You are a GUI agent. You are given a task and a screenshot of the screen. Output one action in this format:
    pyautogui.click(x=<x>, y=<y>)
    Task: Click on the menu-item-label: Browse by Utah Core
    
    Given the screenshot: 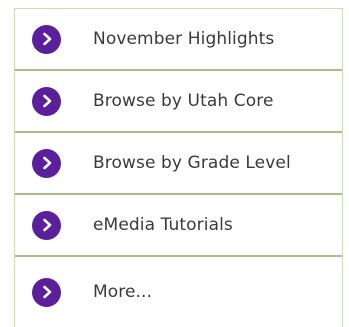 What is the action you would take?
    pyautogui.click(x=183, y=101)
    